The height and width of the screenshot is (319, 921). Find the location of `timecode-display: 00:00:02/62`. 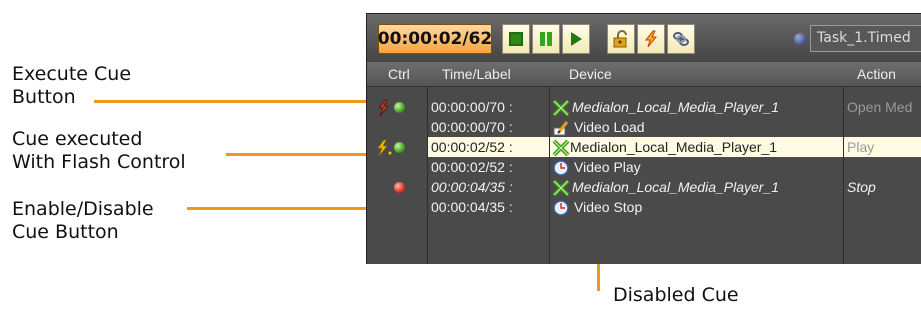

timecode-display: 00:00:02/62 is located at coordinates (435, 39).